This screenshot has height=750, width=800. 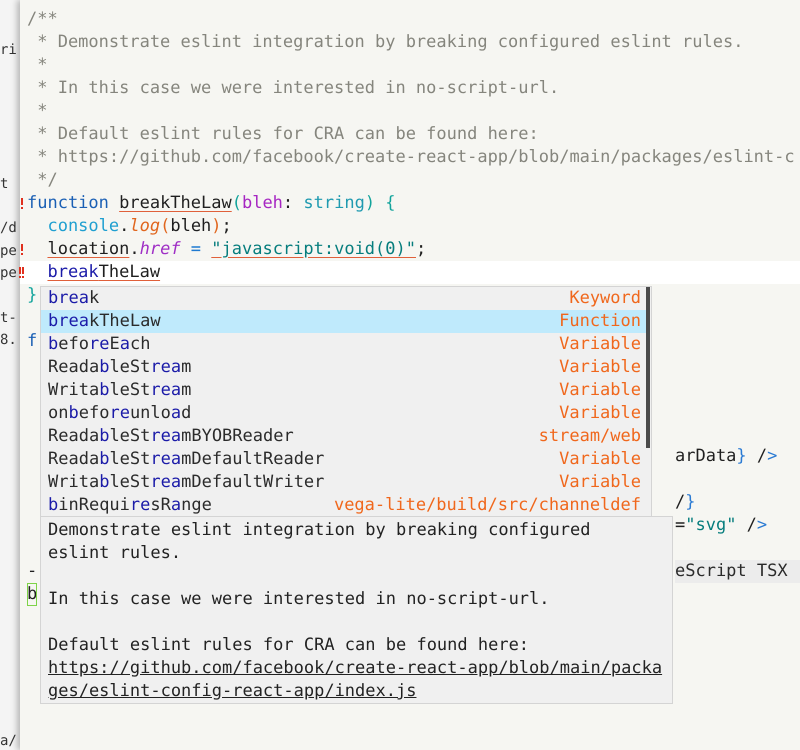 I want to click on code-fragment: ri, so click(x=9, y=50).